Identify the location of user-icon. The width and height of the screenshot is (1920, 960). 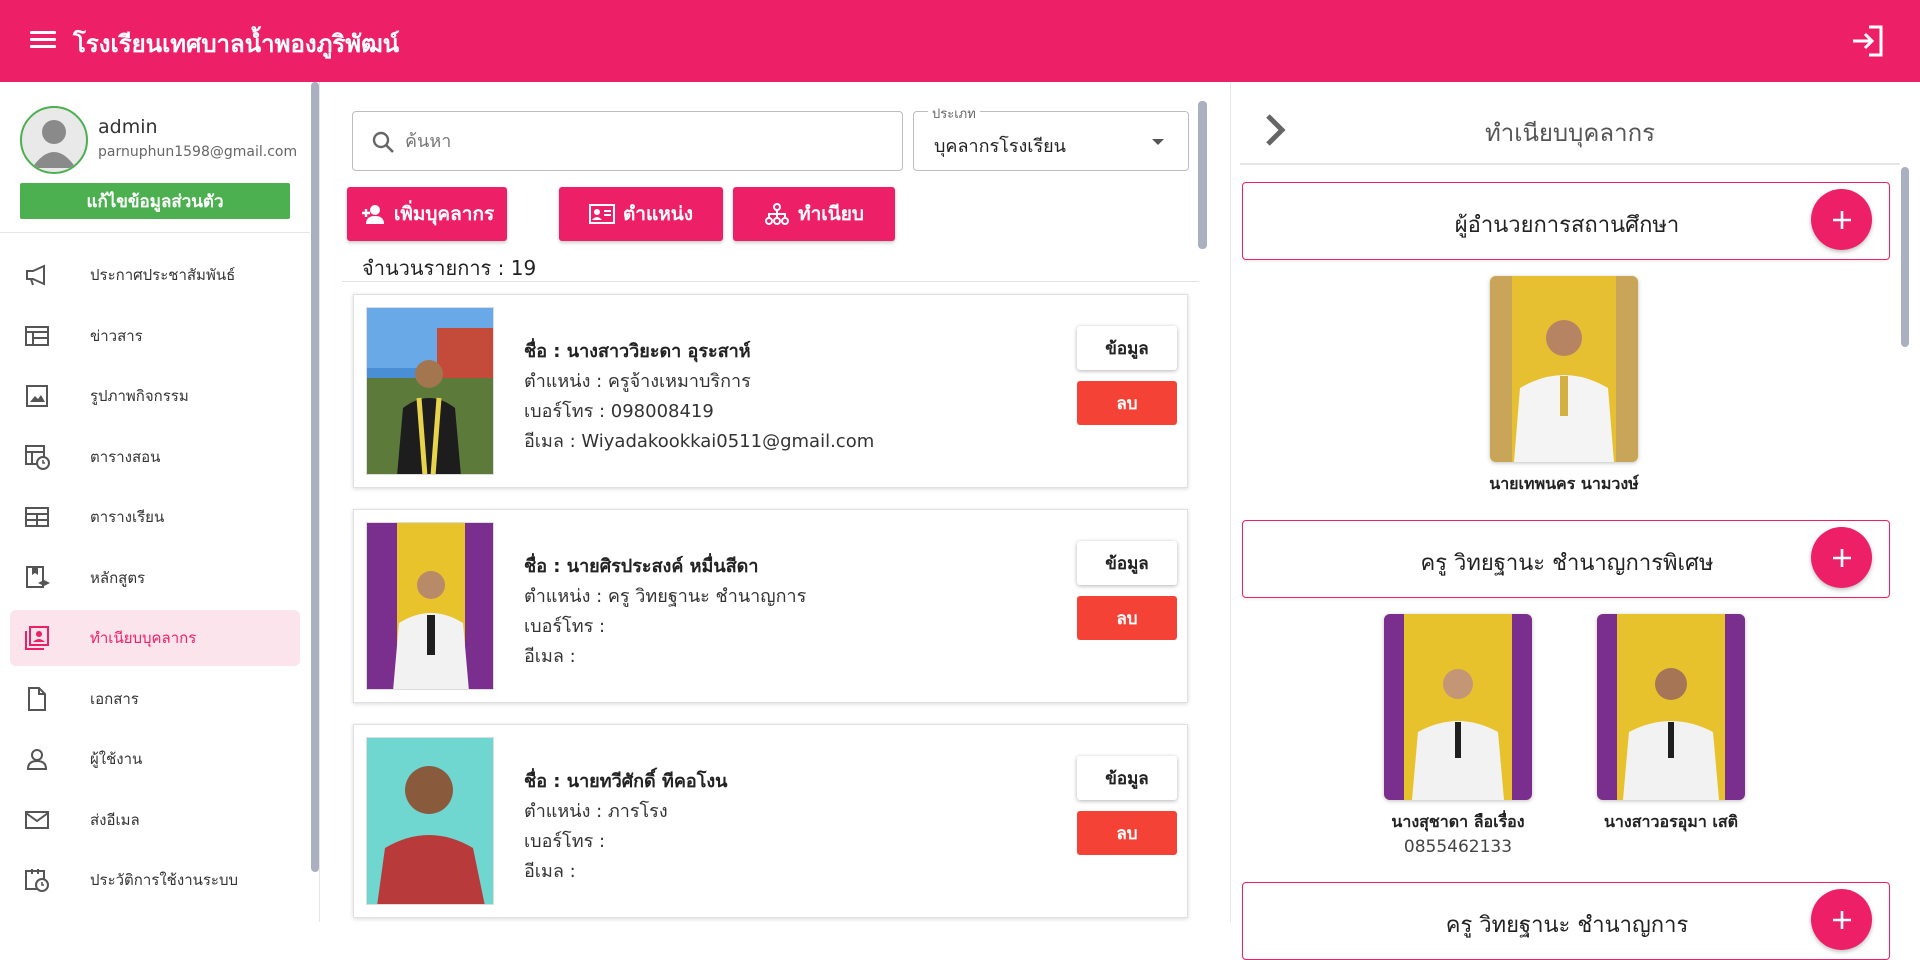
(37, 759).